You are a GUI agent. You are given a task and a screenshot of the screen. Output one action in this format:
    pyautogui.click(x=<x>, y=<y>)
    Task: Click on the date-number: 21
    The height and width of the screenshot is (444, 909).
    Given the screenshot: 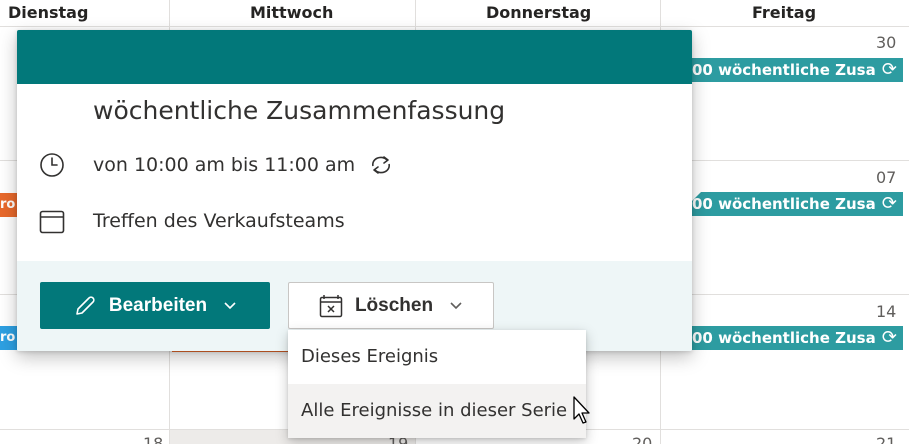 What is the action you would take?
    pyautogui.click(x=886, y=439)
    